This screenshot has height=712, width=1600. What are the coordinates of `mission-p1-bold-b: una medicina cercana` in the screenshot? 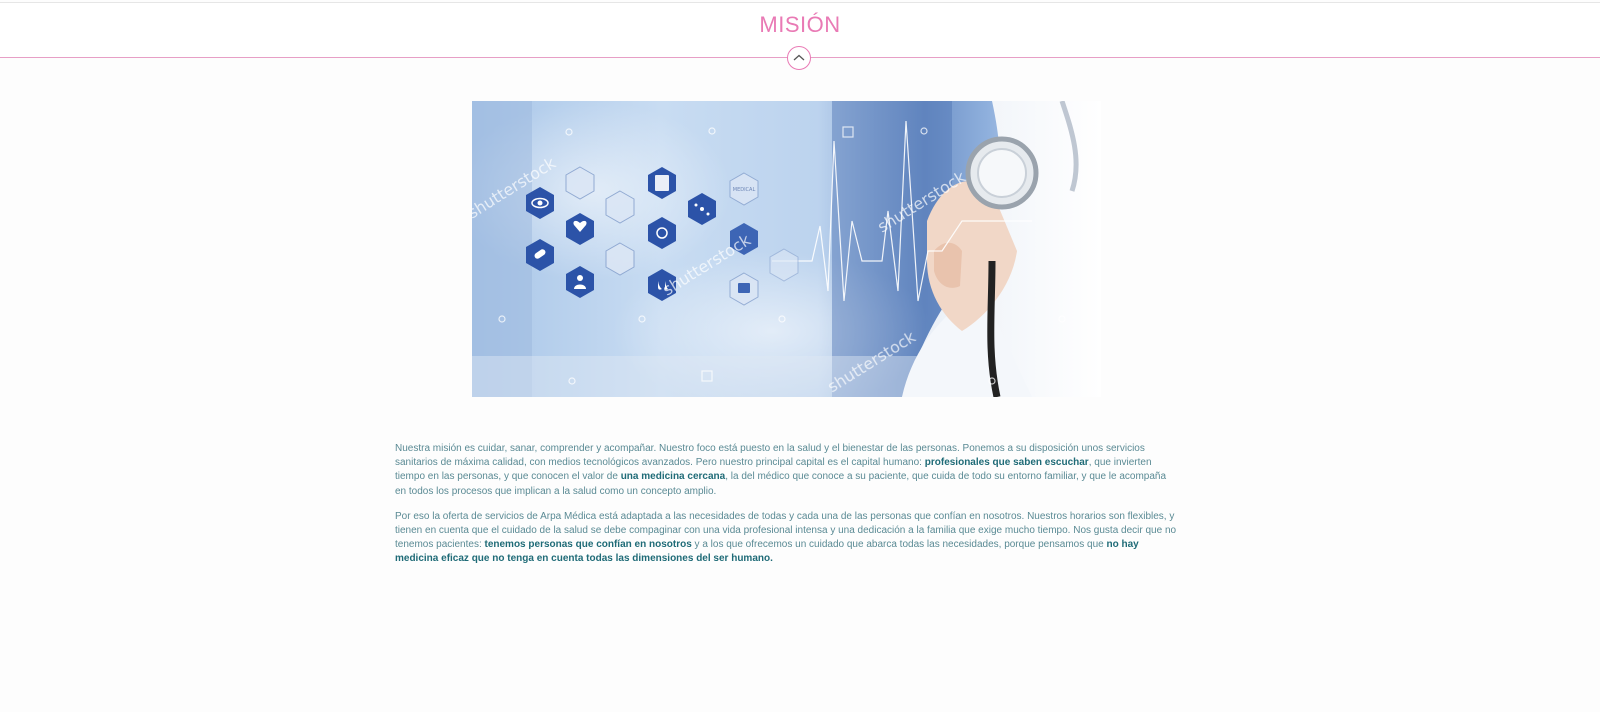 It's located at (673, 477).